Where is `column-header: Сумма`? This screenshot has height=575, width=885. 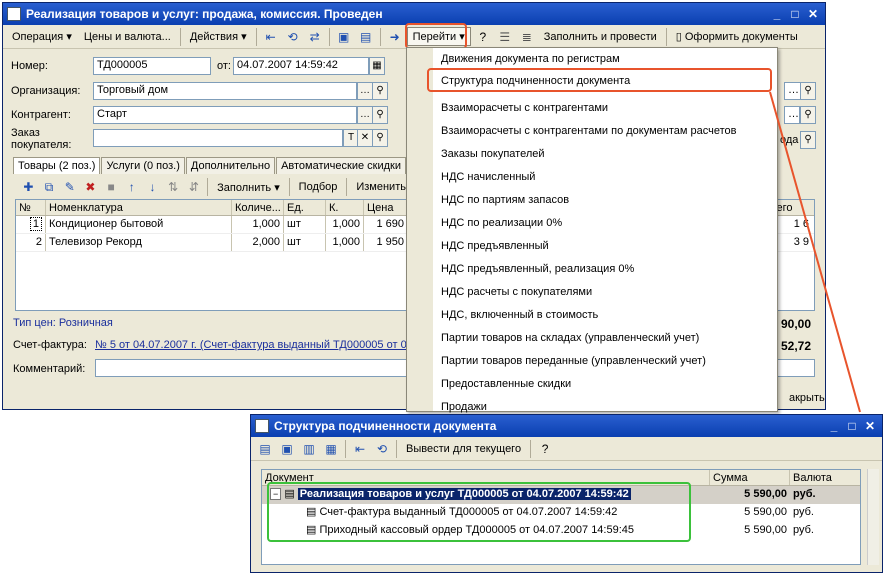
column-header: Сумма is located at coordinates (750, 477).